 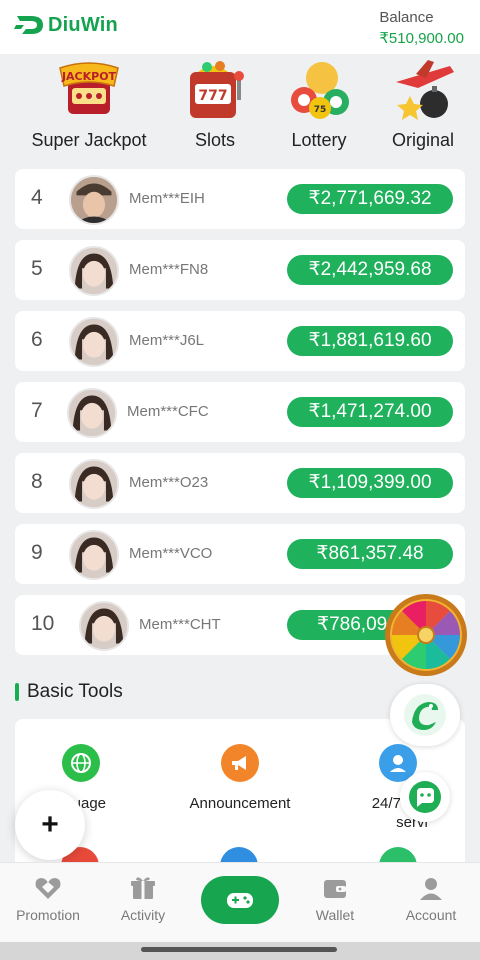 What do you see at coordinates (28, 25) in the screenshot?
I see `logo-d-icon` at bounding box center [28, 25].